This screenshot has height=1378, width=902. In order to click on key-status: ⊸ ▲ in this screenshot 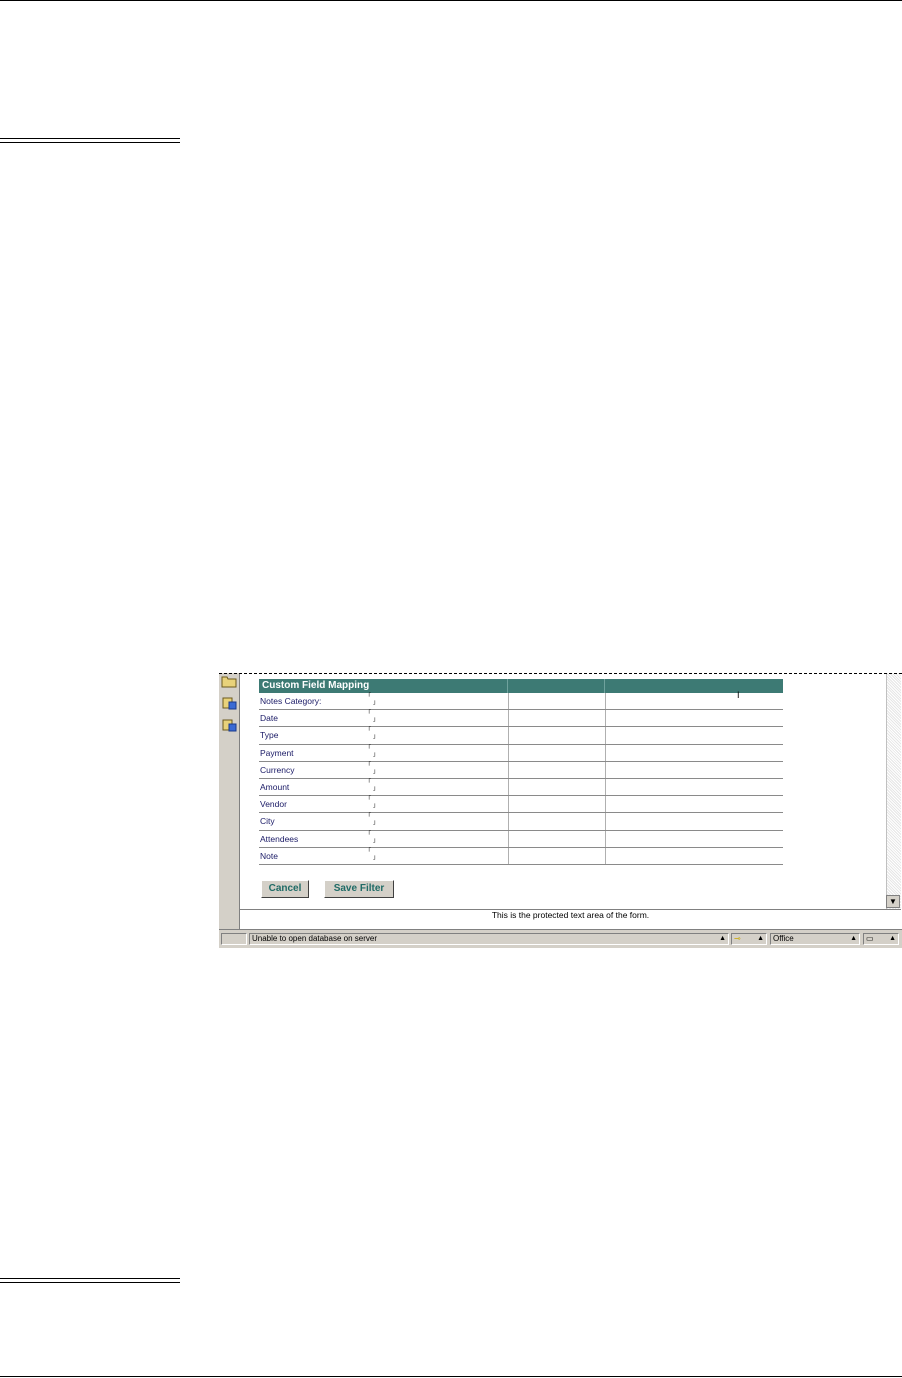, I will do `click(749, 939)`.